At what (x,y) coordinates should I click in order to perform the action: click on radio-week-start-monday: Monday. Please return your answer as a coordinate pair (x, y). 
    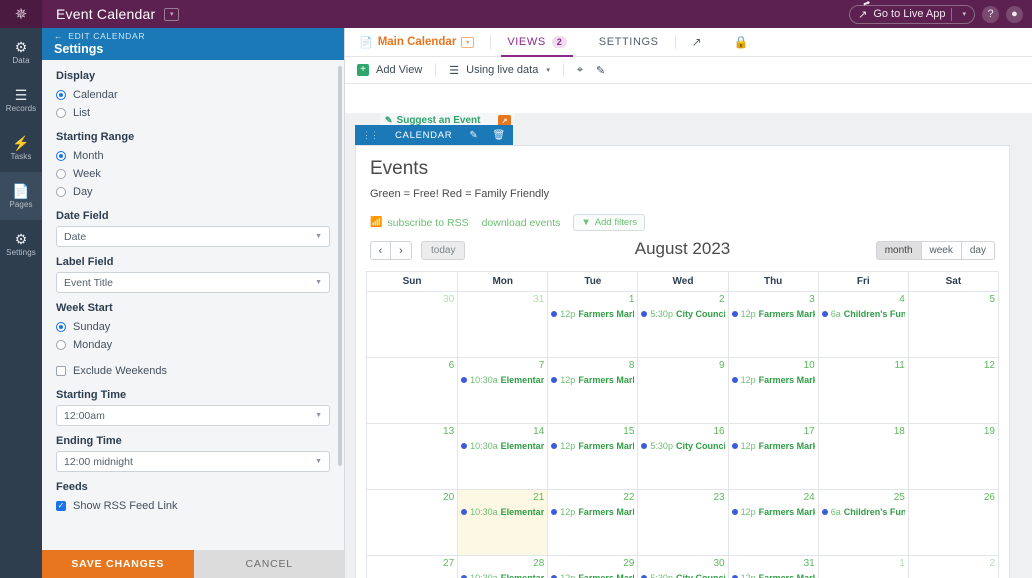
    Looking at the image, I should click on (193, 345).